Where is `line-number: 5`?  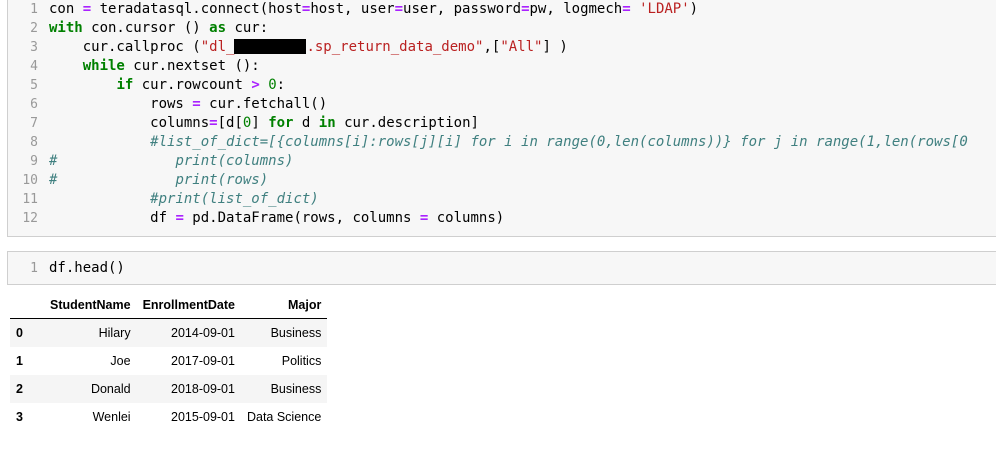
line-number: 5 is located at coordinates (34, 85).